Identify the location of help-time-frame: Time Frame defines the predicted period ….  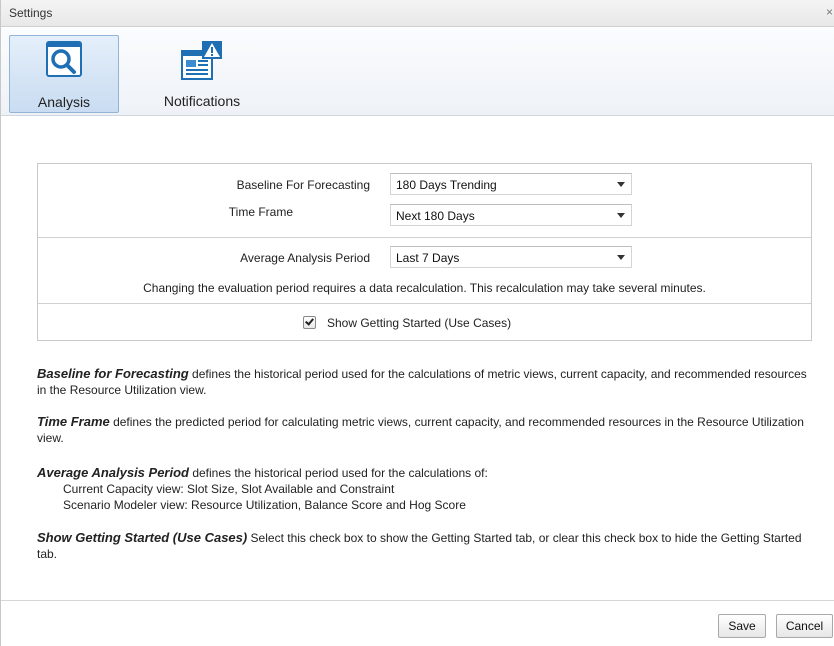
(424, 430).